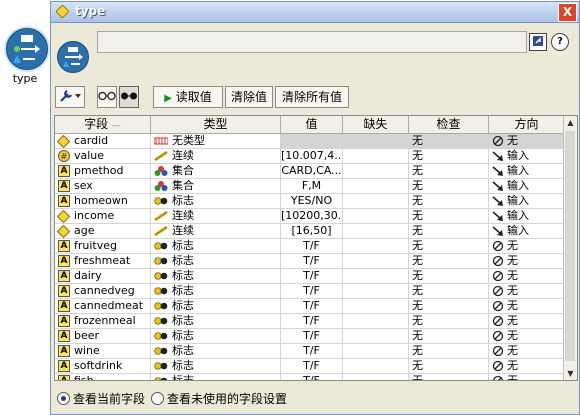  I want to click on field-cell: cardid, so click(103, 141).